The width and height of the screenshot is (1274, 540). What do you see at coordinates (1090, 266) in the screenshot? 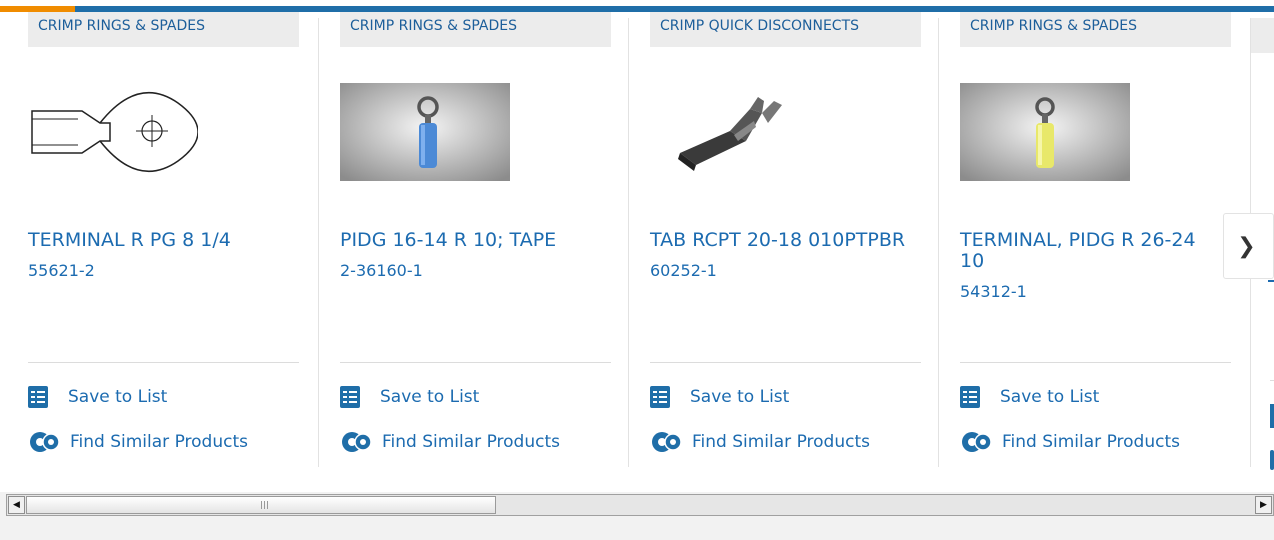
I see `product-title: TERMINAL, PIDG R 26-24 10 54312-1` at bounding box center [1090, 266].